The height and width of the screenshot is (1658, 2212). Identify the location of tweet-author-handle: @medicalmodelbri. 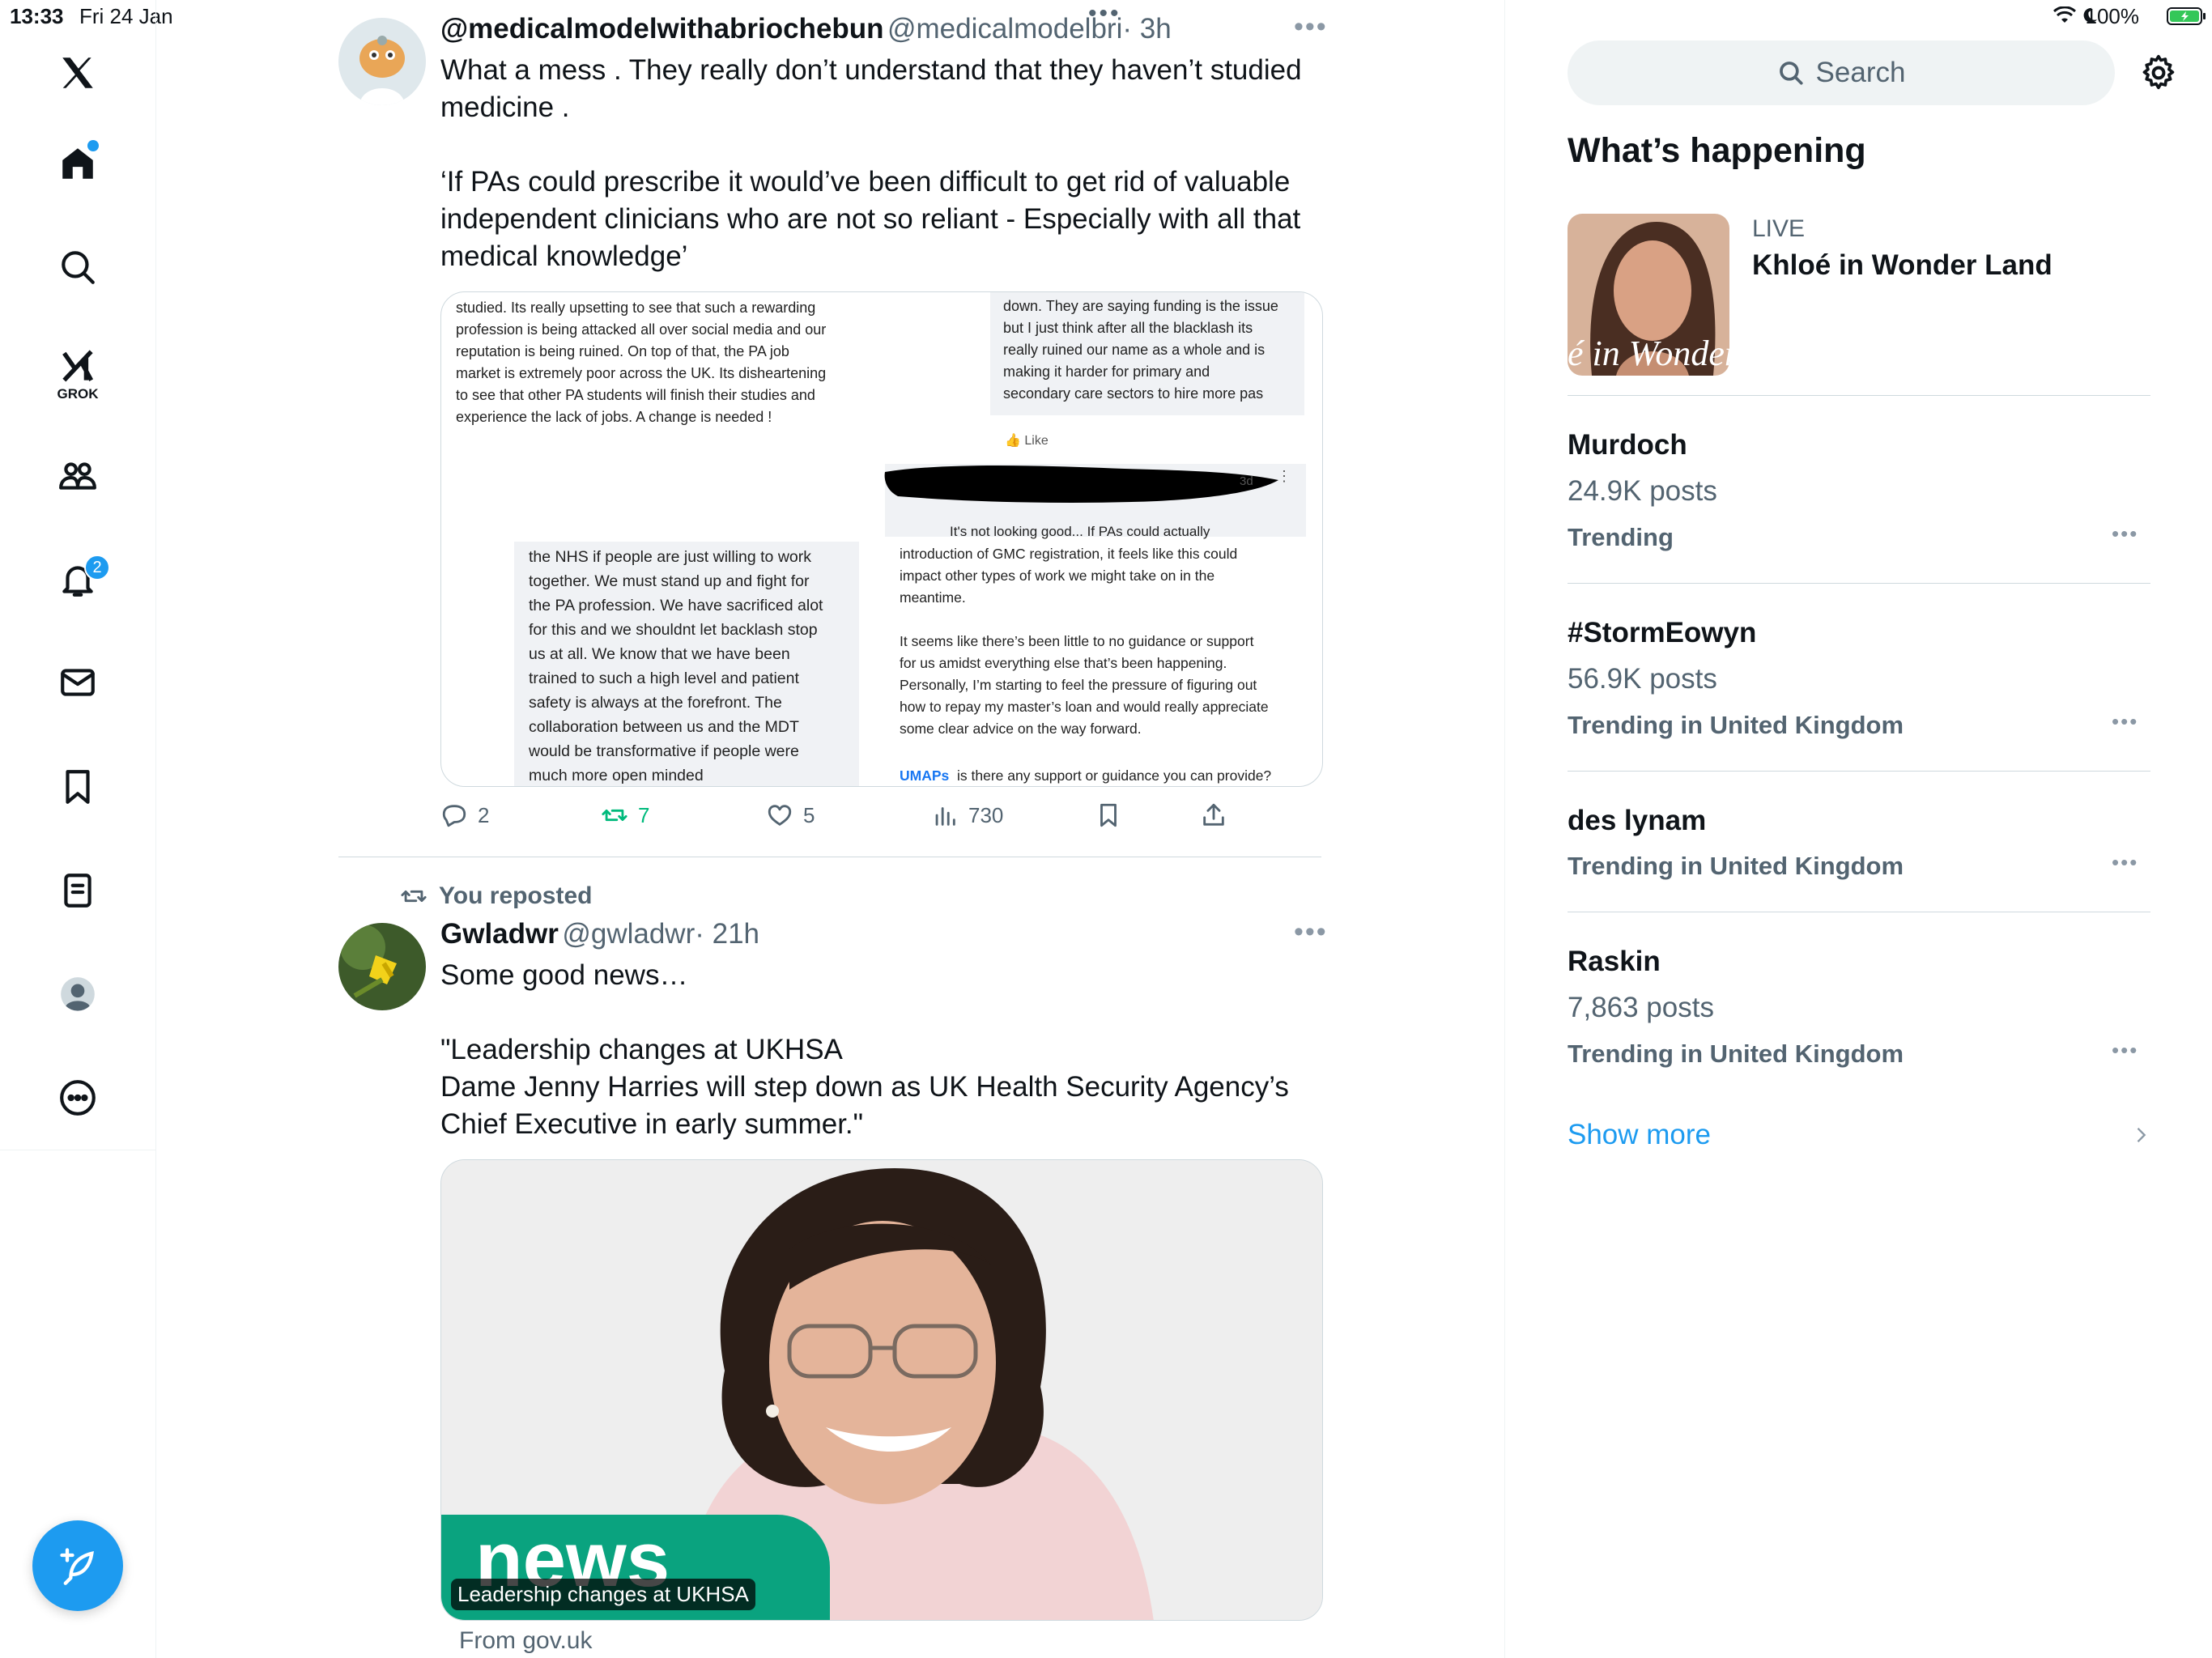
(1004, 29).